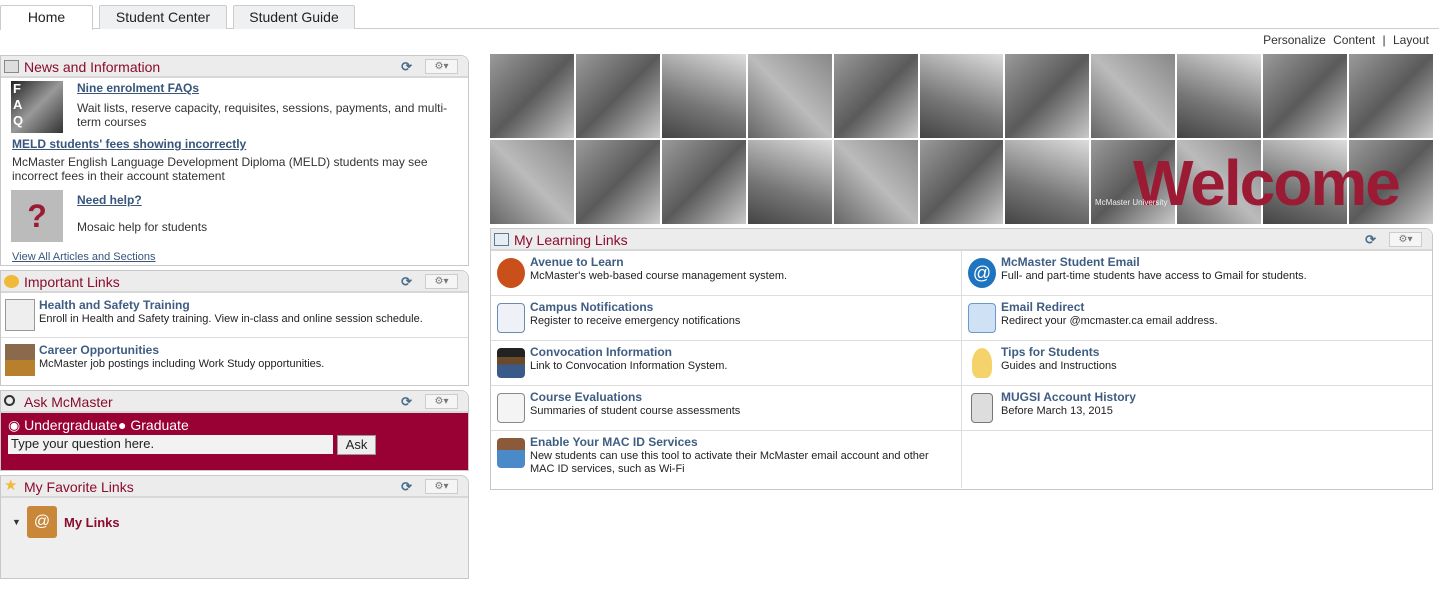 The width and height of the screenshot is (1439, 603). Describe the element at coordinates (511, 453) in the screenshot. I see `user-wrench-icon` at that location.